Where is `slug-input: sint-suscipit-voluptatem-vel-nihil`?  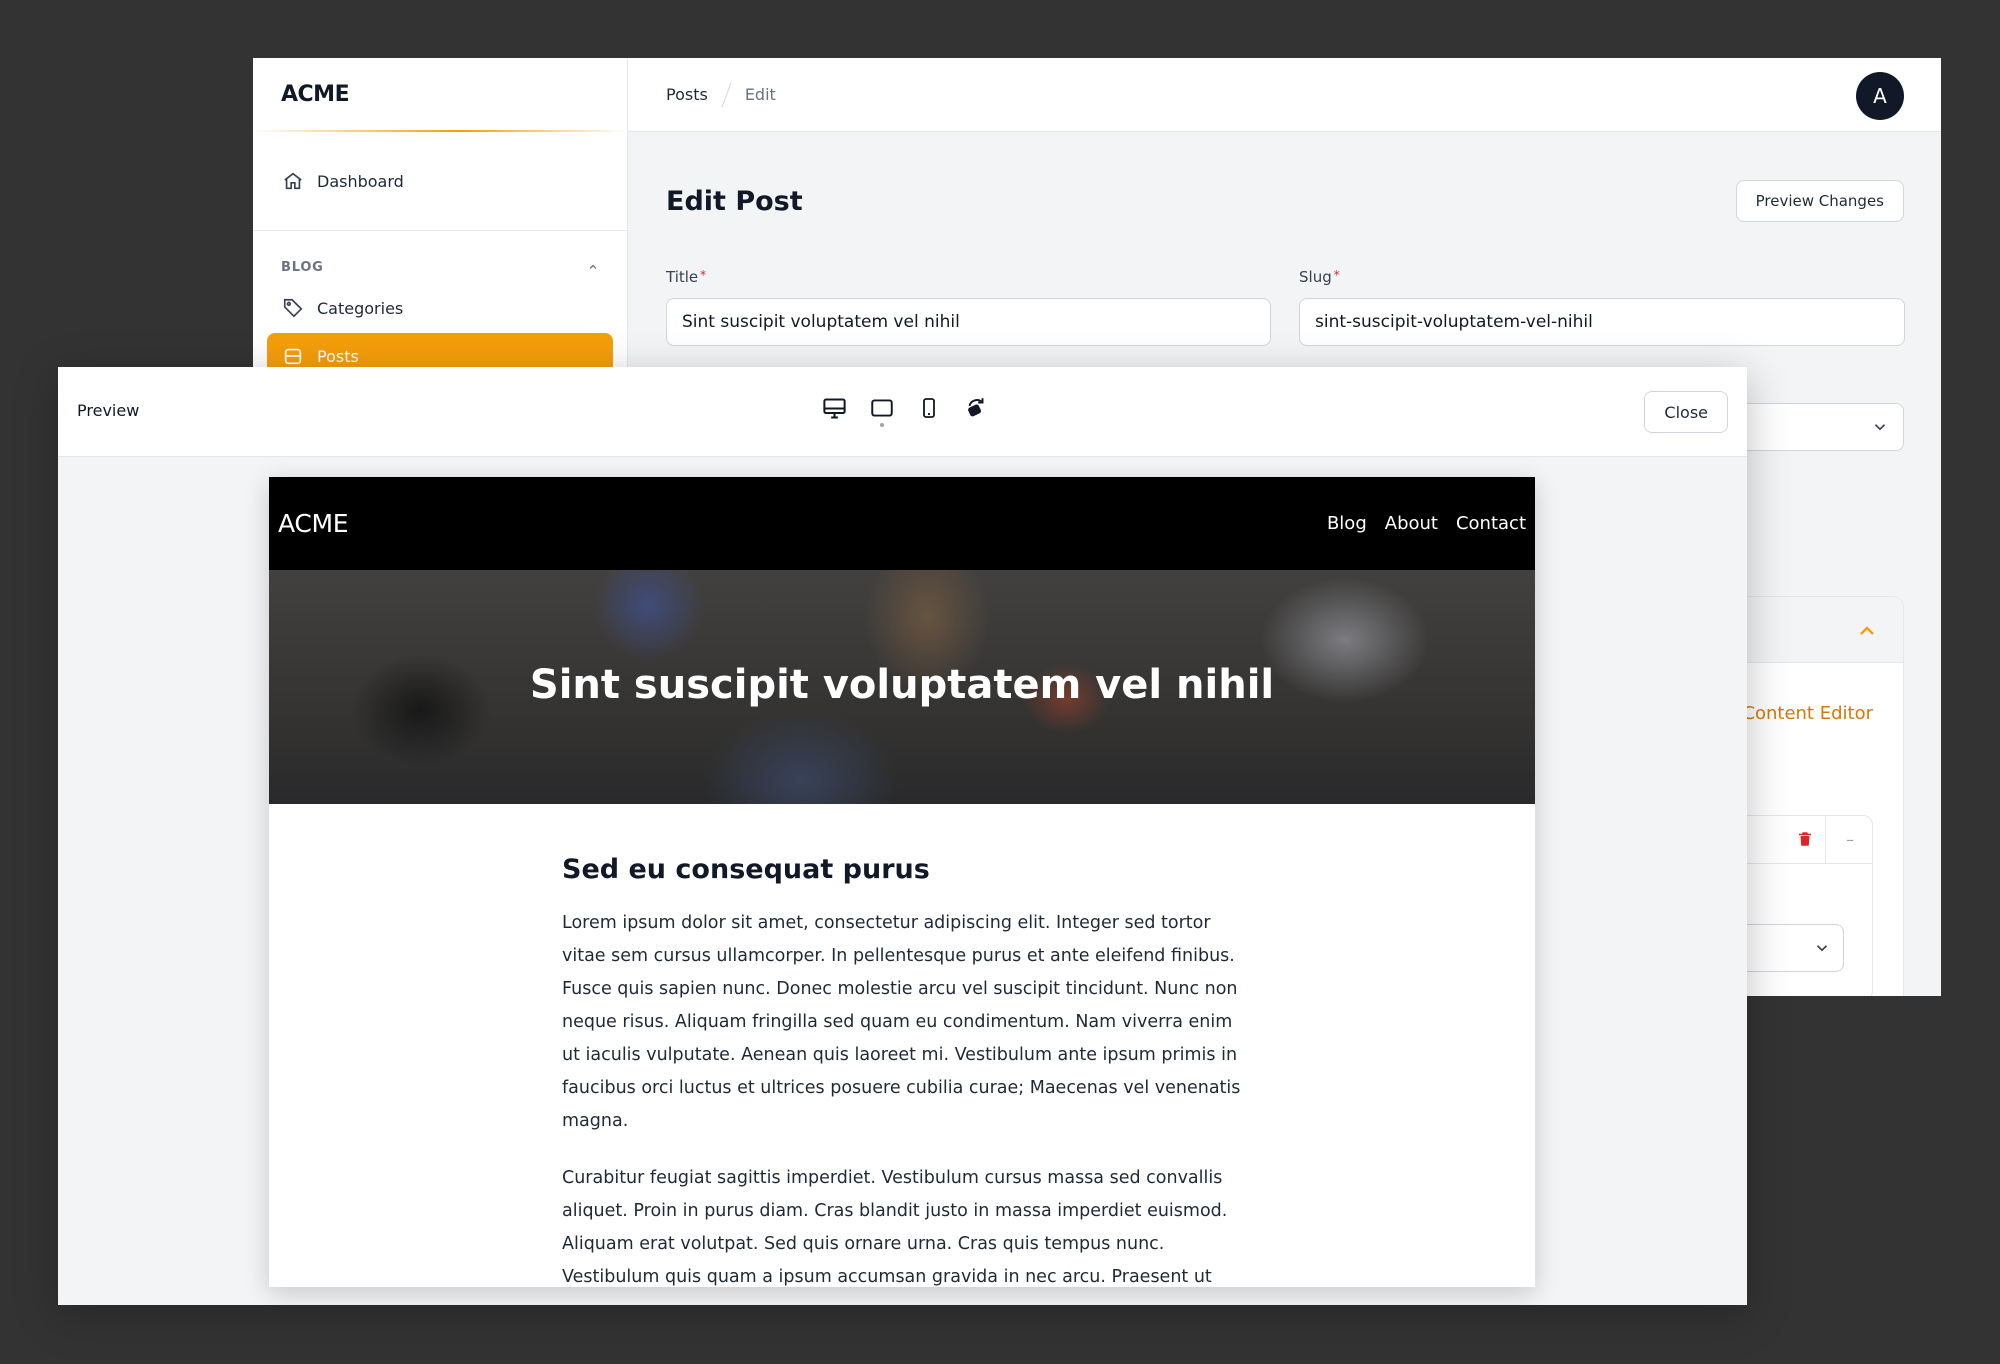 slug-input: sint-suscipit-voluptatem-vel-nihil is located at coordinates (1602, 322).